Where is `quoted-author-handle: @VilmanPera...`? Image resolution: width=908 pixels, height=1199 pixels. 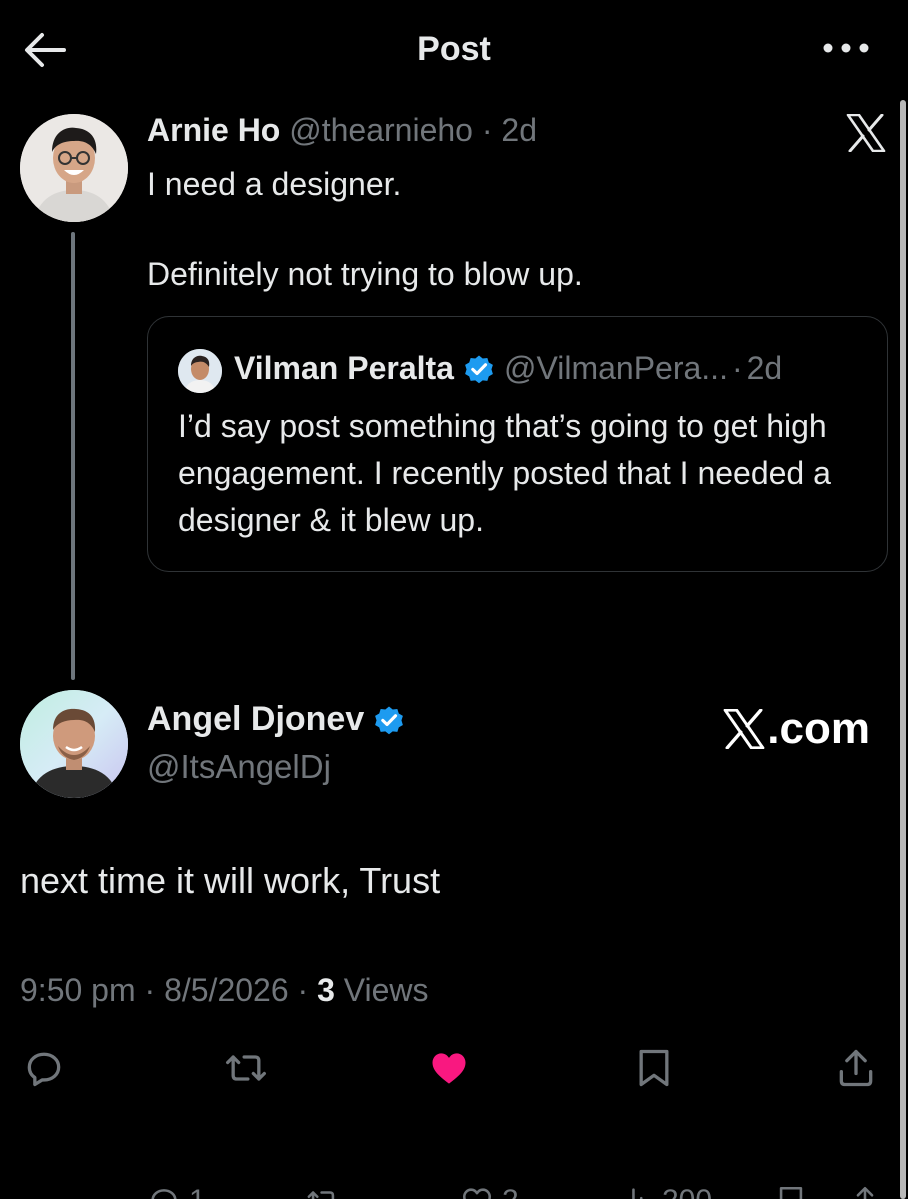 quoted-author-handle: @VilmanPera... is located at coordinates (616, 368).